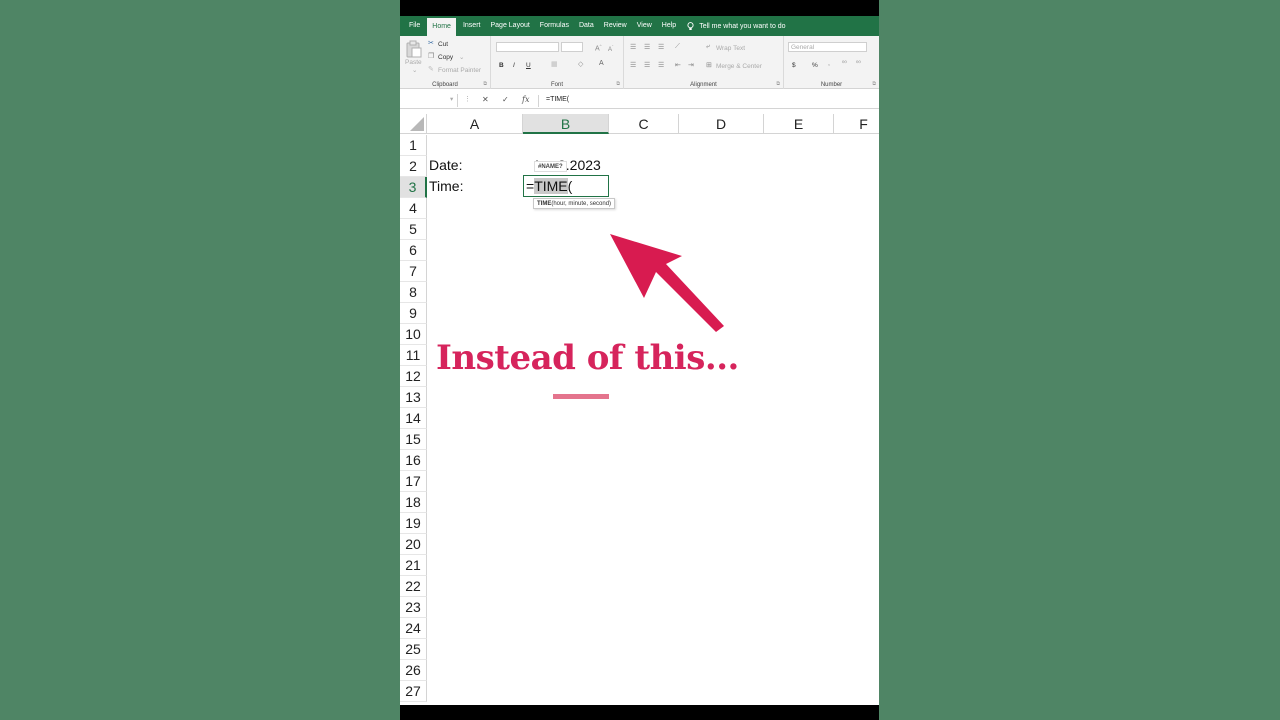  Describe the element at coordinates (844, 63) in the screenshot. I see `increase-decimal-icon: ⁰⁰` at that location.